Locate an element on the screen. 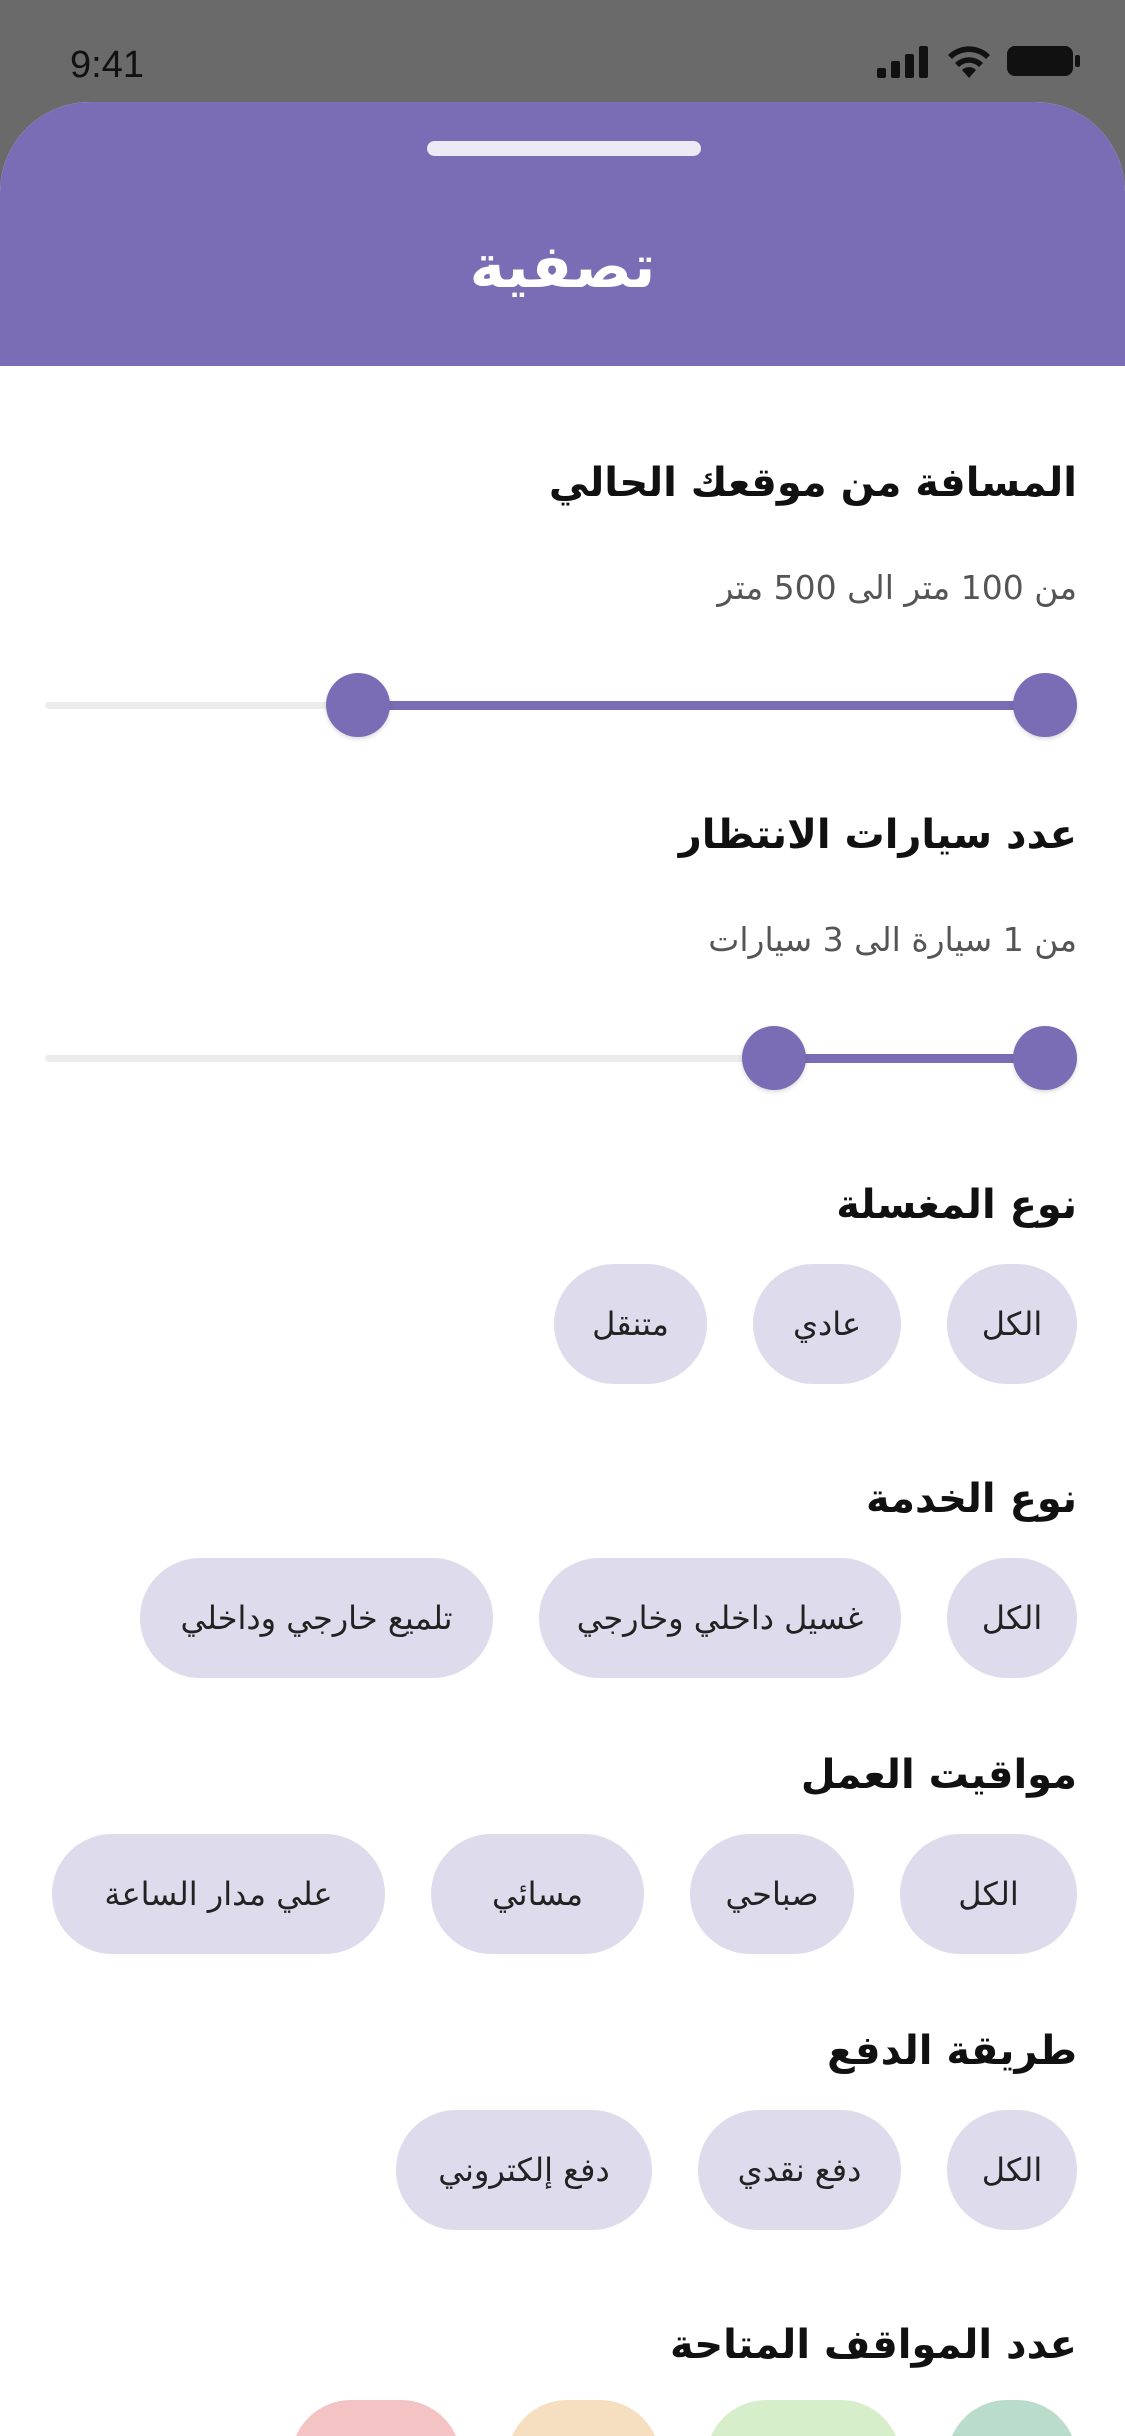 The image size is (1125, 2436). payment-title: طريقة الدفع is located at coordinates (952, 2051).